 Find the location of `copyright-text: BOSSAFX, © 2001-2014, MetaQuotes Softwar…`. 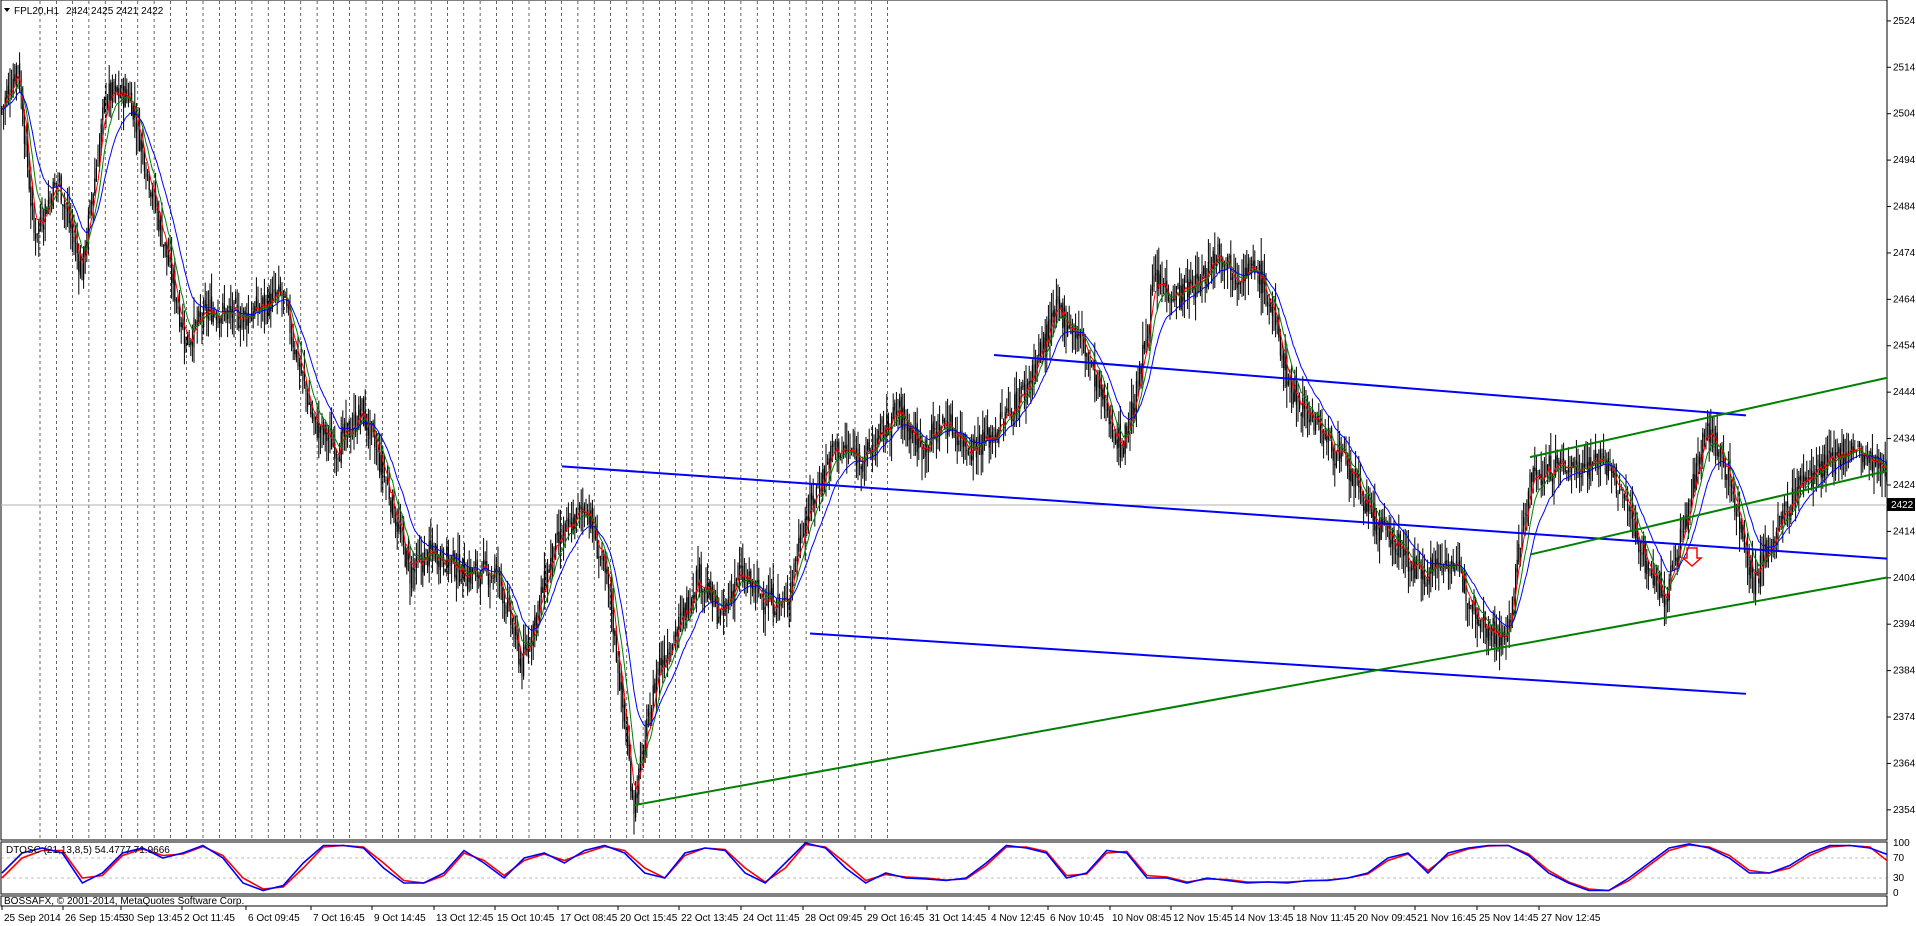

copyright-text: BOSSAFX, © 2001-2014, MetaQuotes Softwar… is located at coordinates (124, 901).